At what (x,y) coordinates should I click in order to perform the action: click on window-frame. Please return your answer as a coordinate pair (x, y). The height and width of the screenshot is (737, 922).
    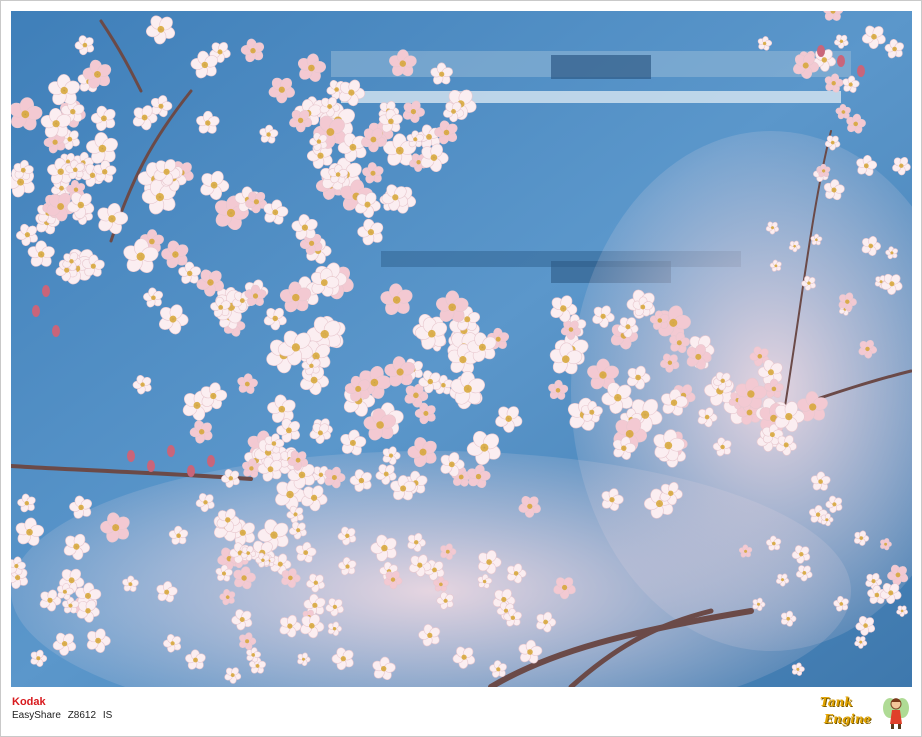
    Looking at the image, I should click on (601, 67).